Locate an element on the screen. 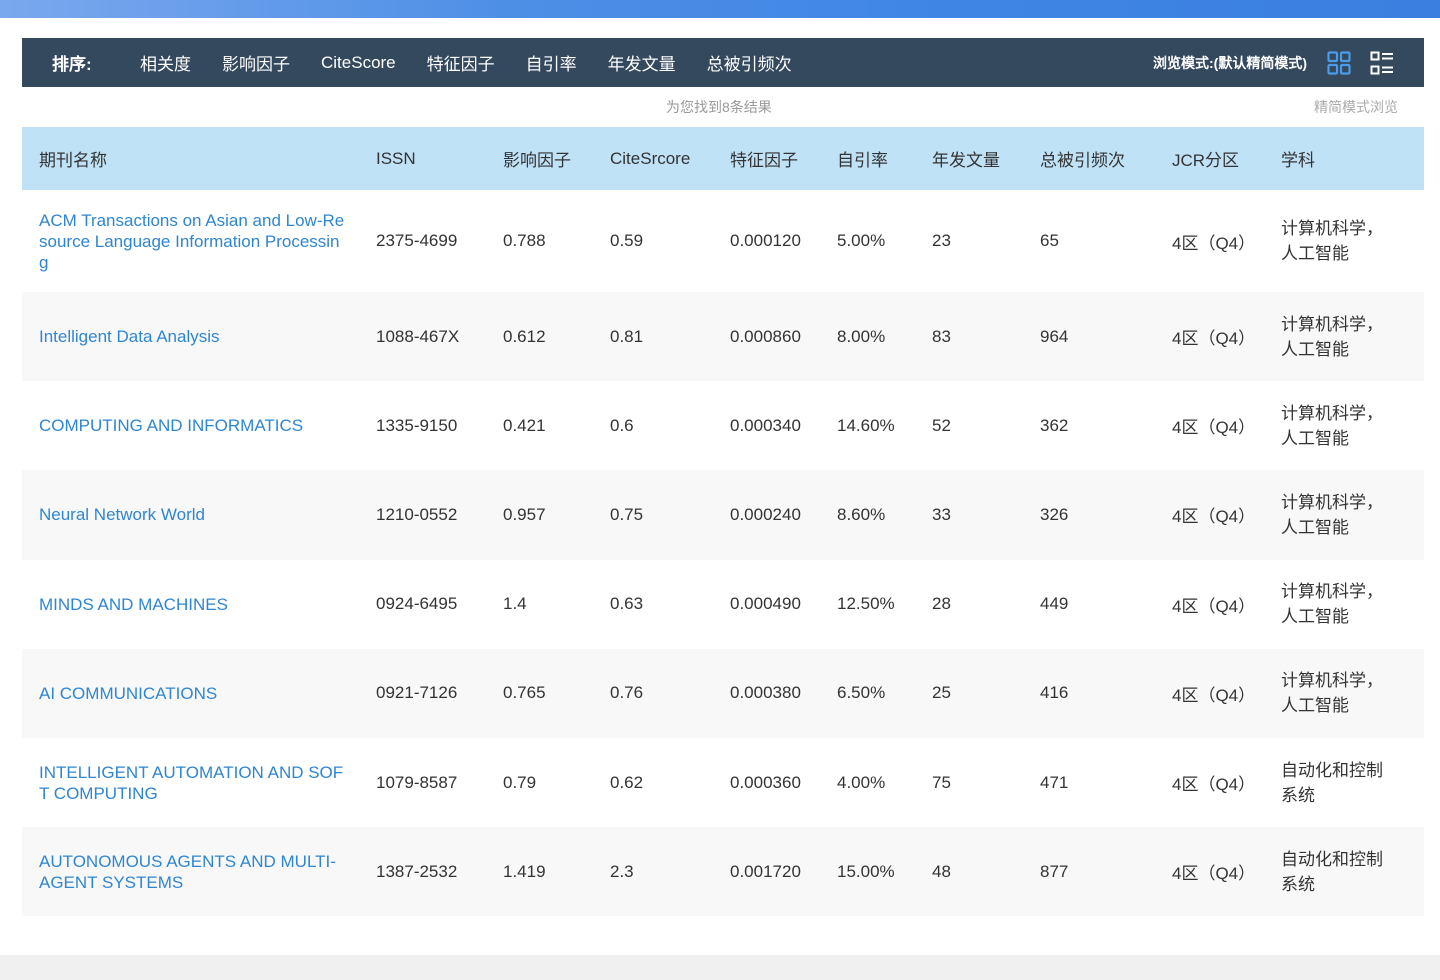 The width and height of the screenshot is (1440, 980). eigenfactor-cell: 0.000490 is located at coordinates (766, 604).